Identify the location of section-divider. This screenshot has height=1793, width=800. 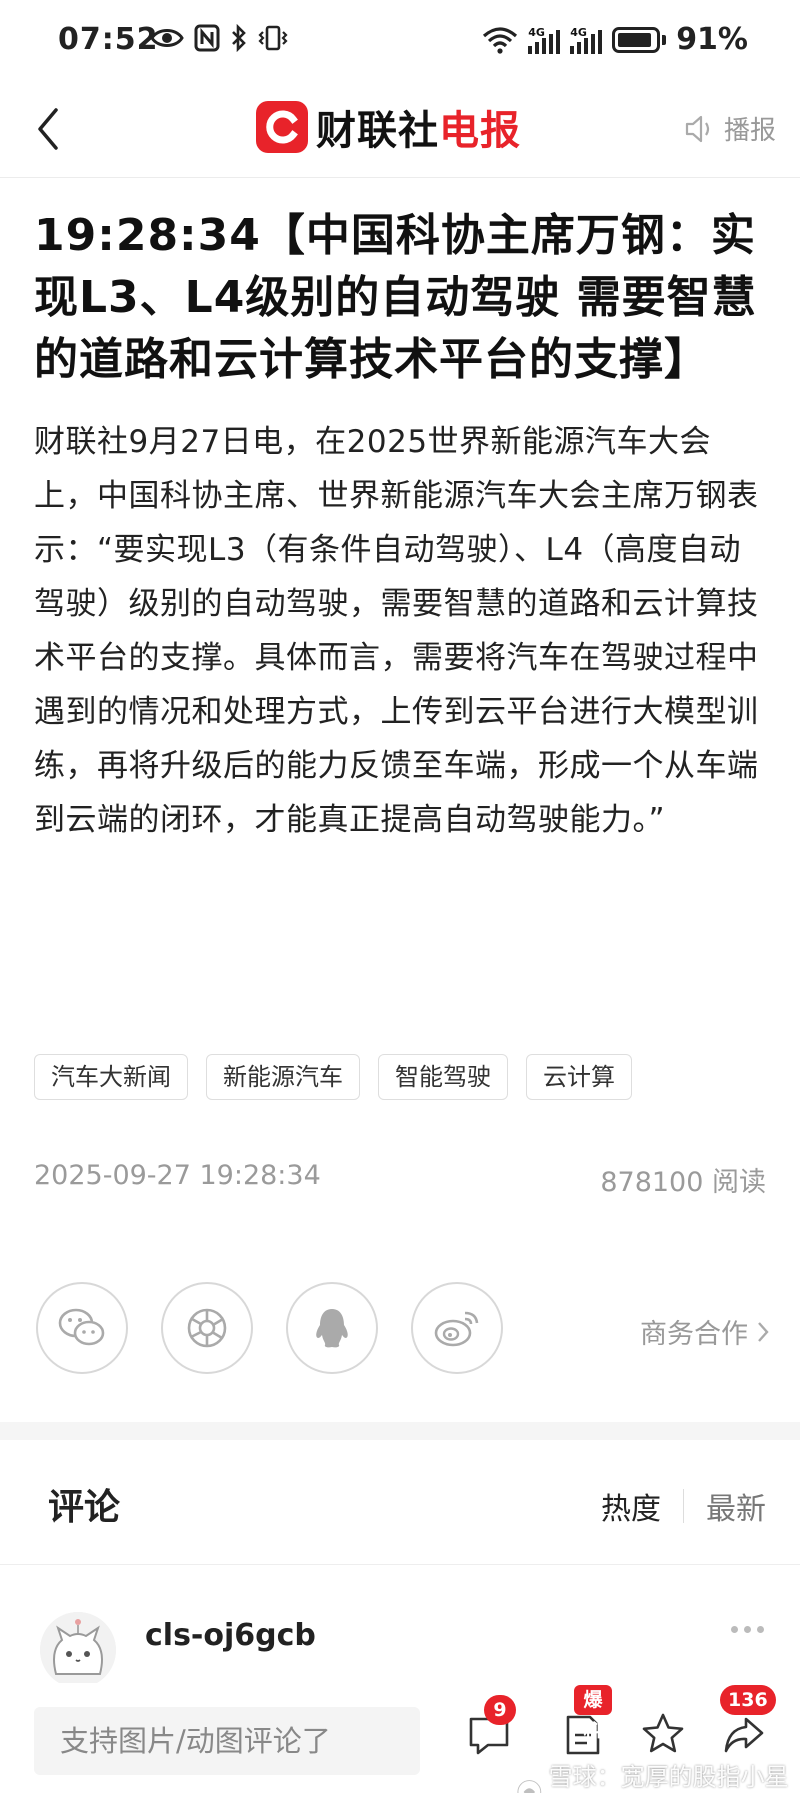
(400, 1431).